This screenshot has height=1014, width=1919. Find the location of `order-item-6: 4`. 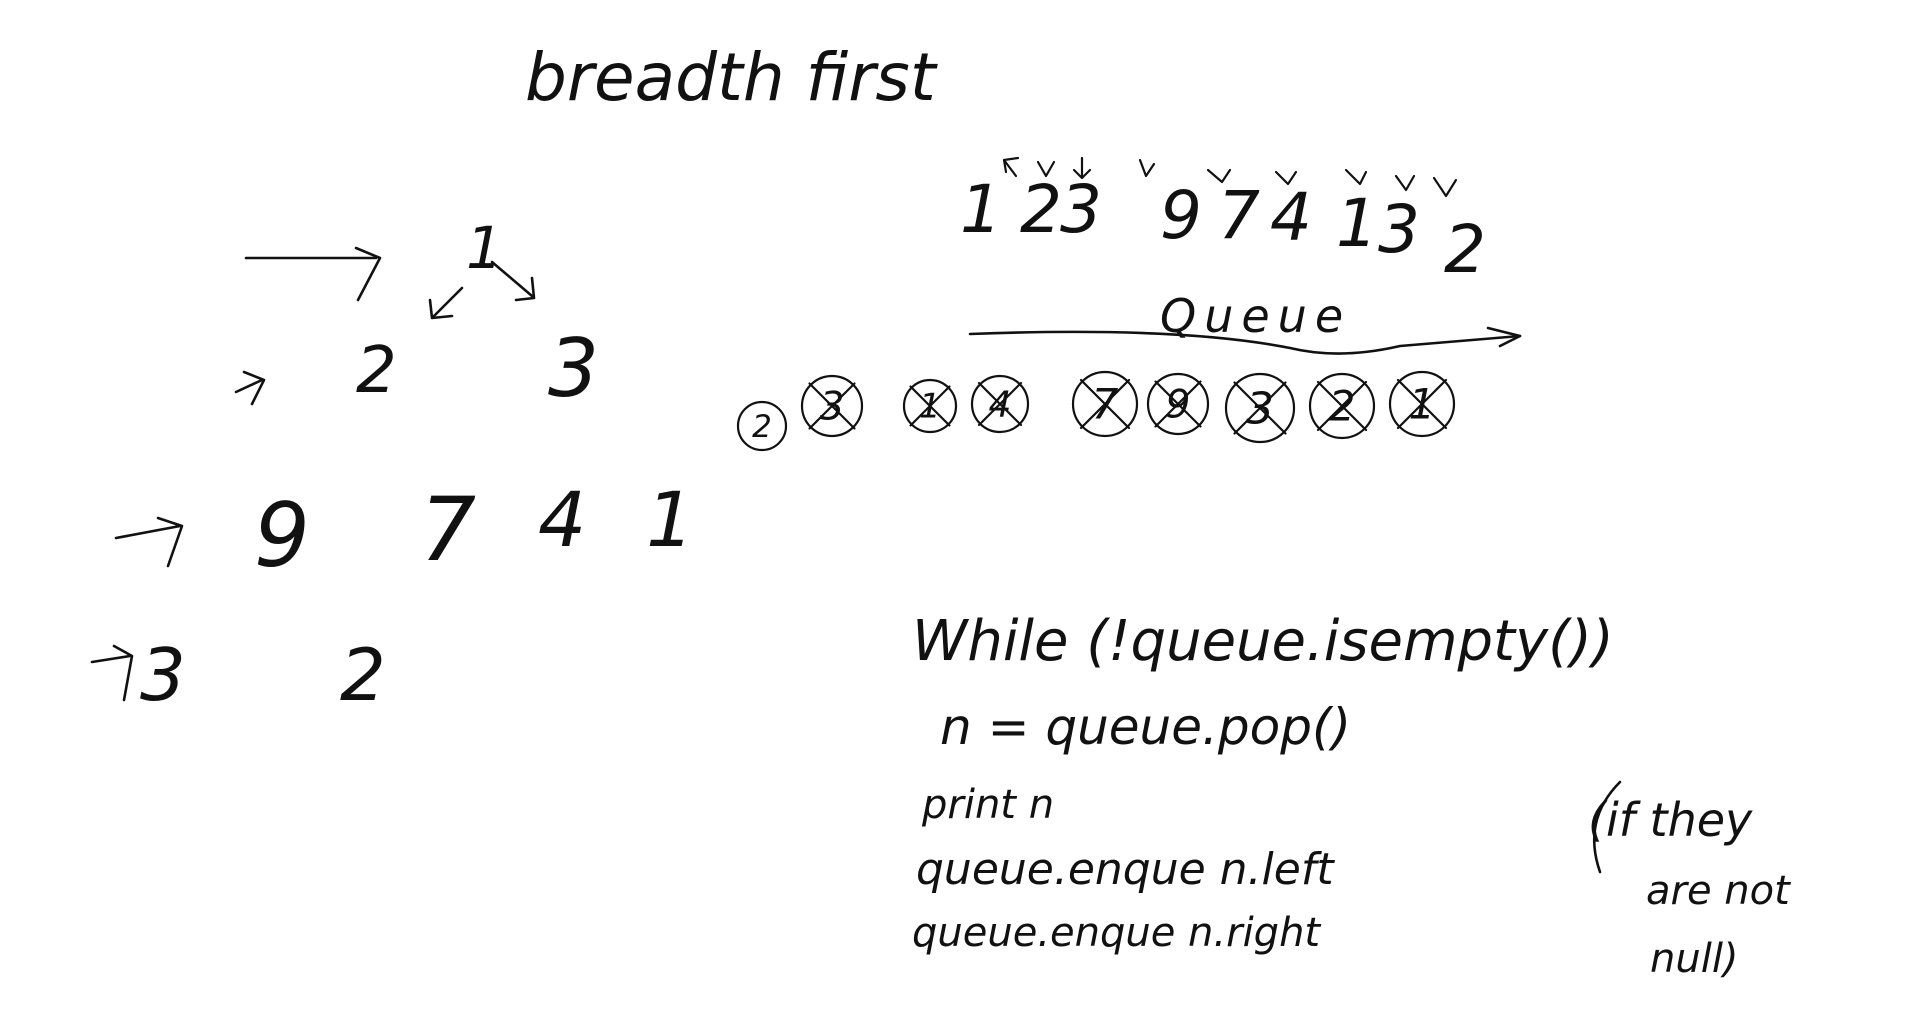

order-item-6: 4 is located at coordinates (1291, 217).